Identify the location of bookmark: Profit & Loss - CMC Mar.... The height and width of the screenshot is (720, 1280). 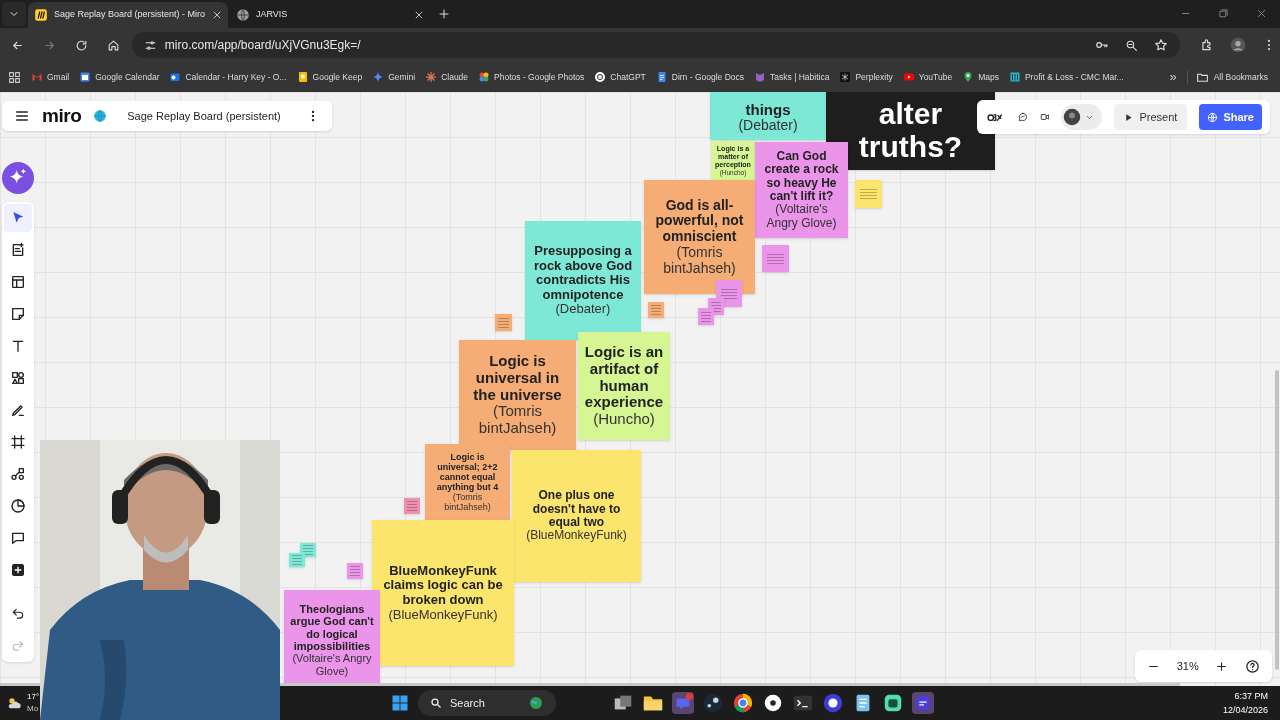
(1066, 77).